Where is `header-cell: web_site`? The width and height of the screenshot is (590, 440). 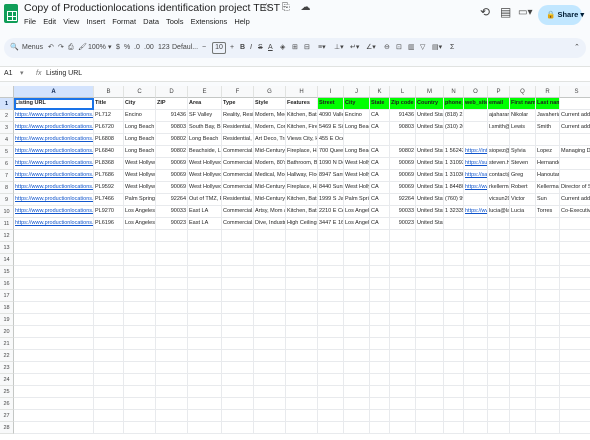 header-cell: web_site is located at coordinates (476, 104).